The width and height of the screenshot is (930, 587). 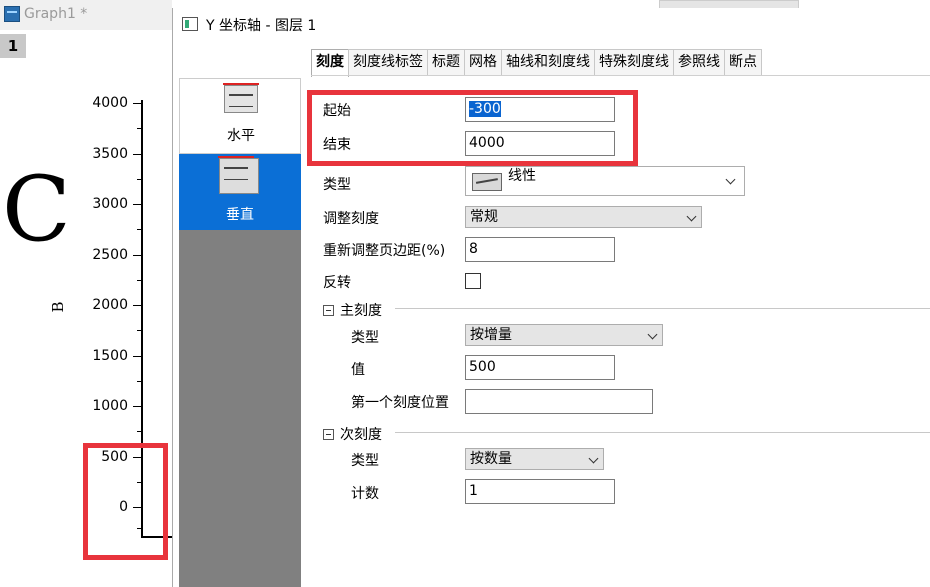 What do you see at coordinates (491, 335) in the screenshot?
I see `major-type-value: 按增量` at bounding box center [491, 335].